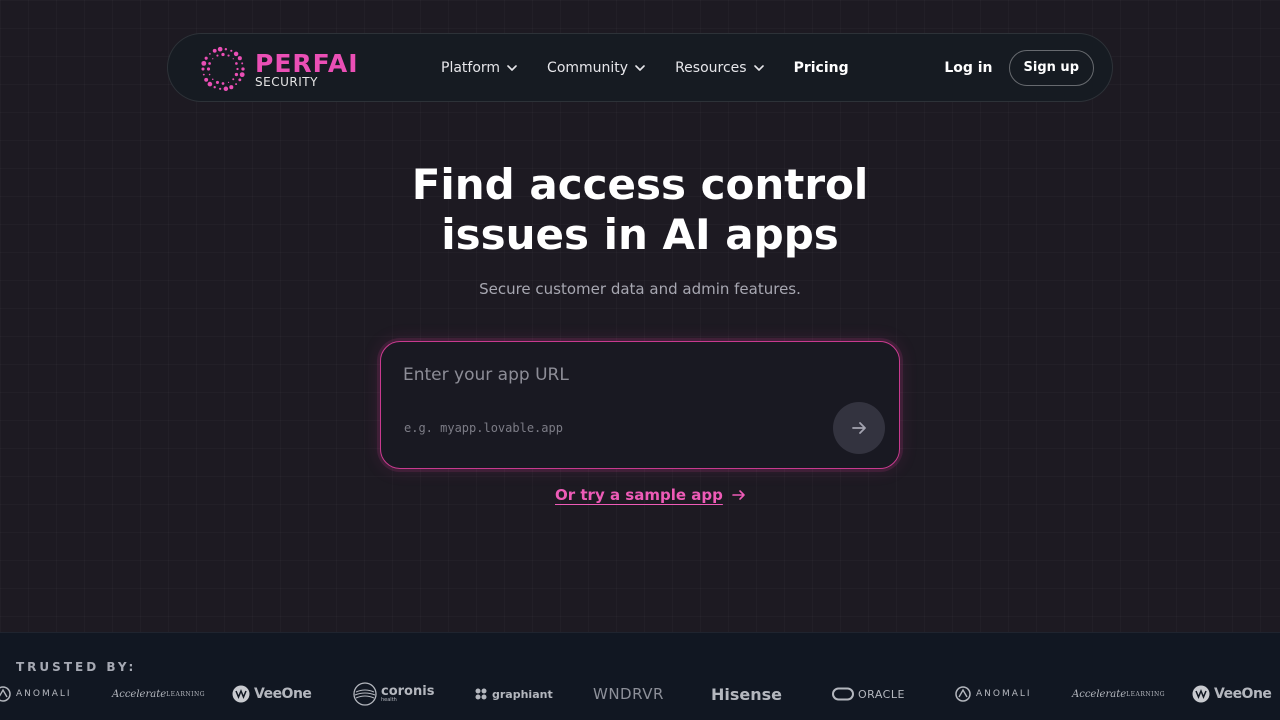 This screenshot has height=720, width=1280. I want to click on nav-item-label: Resources, so click(711, 67).